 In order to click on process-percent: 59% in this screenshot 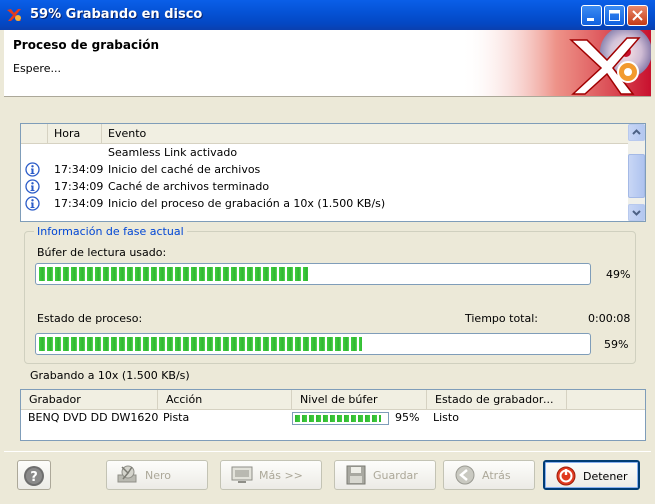, I will do `click(616, 344)`.